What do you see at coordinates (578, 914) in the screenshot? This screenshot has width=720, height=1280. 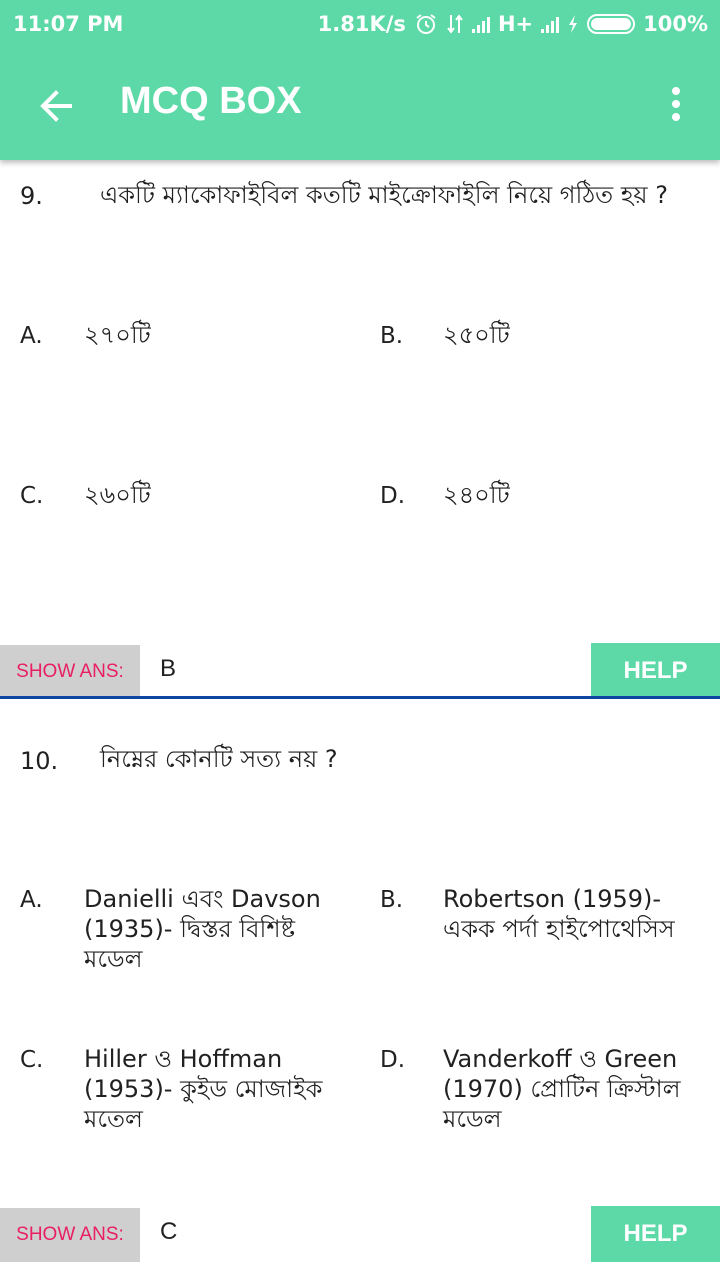 I see `option-b-text: Robertson (1959)- একক পর্দা হাইপোথেসিস` at bounding box center [578, 914].